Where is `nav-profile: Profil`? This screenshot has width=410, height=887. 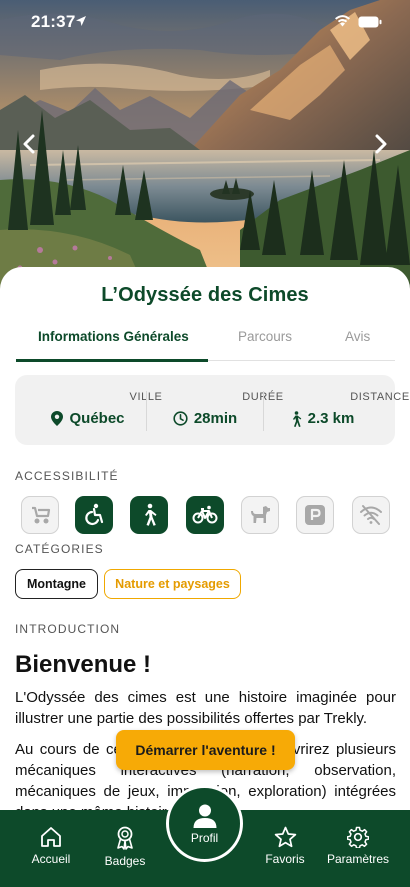
nav-profile: Profil is located at coordinates (204, 823).